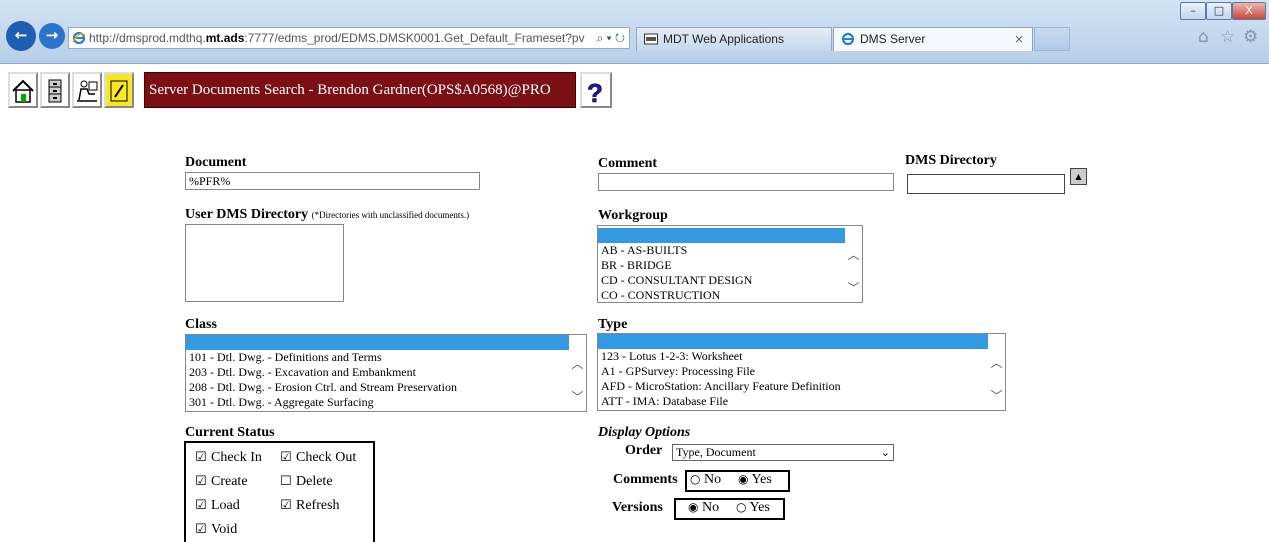 This screenshot has width=1269, height=542. What do you see at coordinates (801, 356) in the screenshot?
I see `list-item: 123 - Lotus 1-2-3: Worksheet` at bounding box center [801, 356].